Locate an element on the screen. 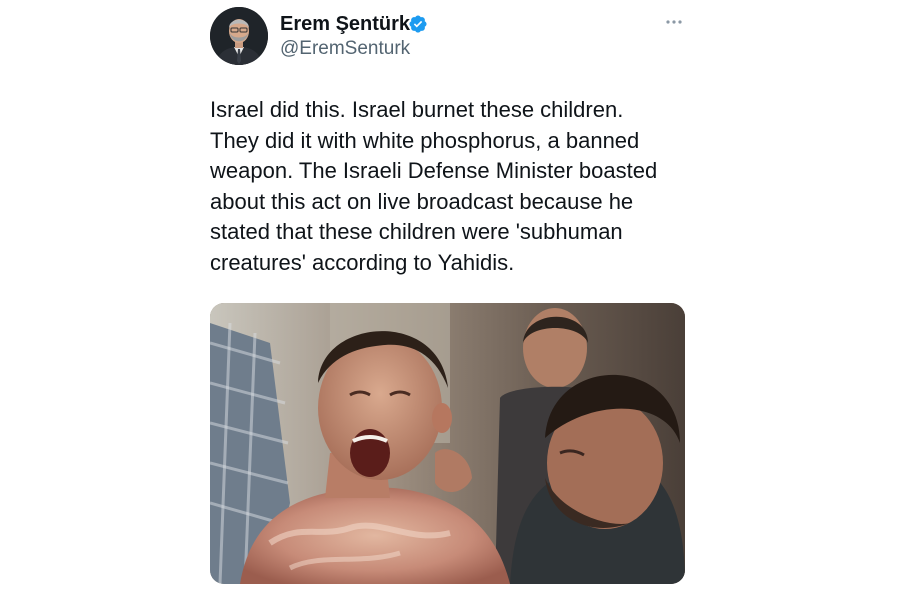 The image size is (900, 601). avatar-photo is located at coordinates (239, 36).